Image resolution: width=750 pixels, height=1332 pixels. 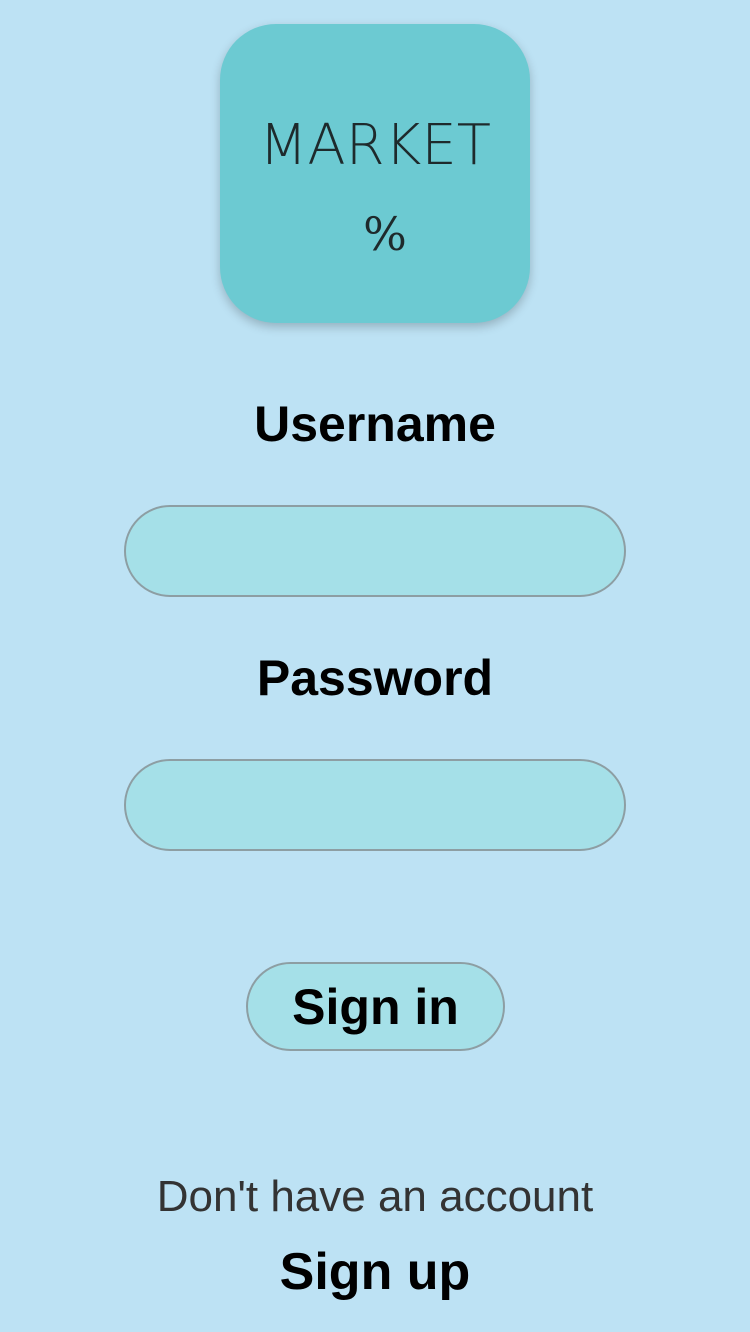 I want to click on app-logo: MARKET %, so click(x=375, y=173).